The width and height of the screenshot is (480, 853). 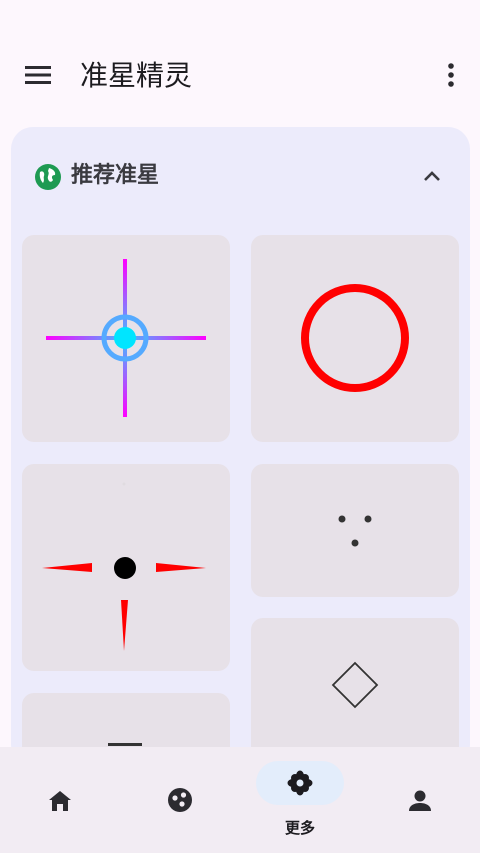 What do you see at coordinates (240, 175) in the screenshot?
I see `section-header: 推荐准星` at bounding box center [240, 175].